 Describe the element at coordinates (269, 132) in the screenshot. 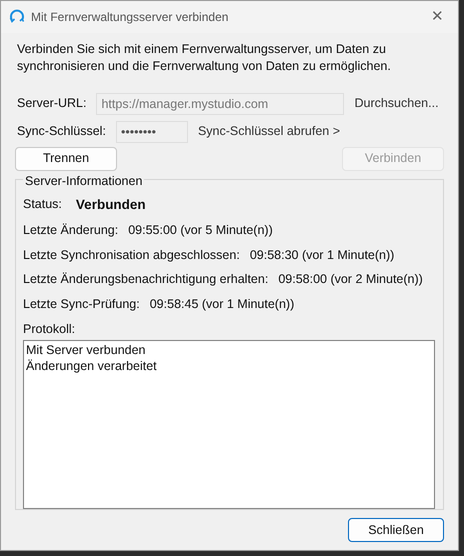

I see `get-key-link: Sync-Schlüssel abrufen >` at that location.